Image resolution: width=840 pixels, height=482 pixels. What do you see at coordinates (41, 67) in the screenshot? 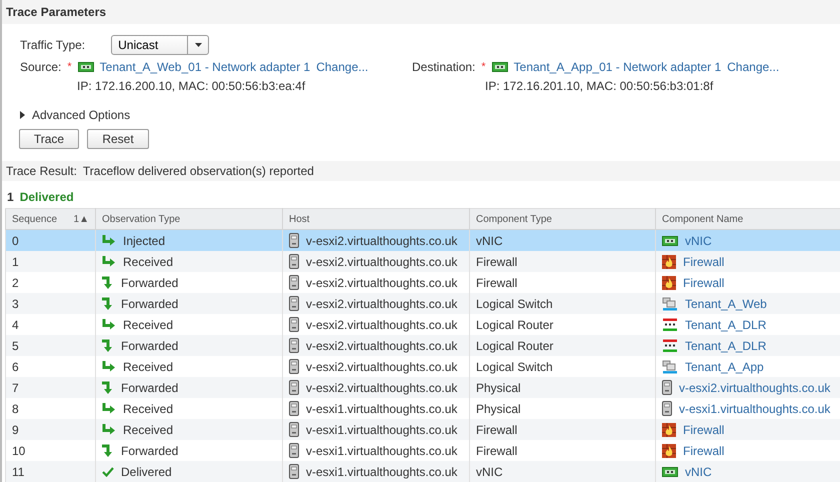
I see `field-label: Source:` at bounding box center [41, 67].